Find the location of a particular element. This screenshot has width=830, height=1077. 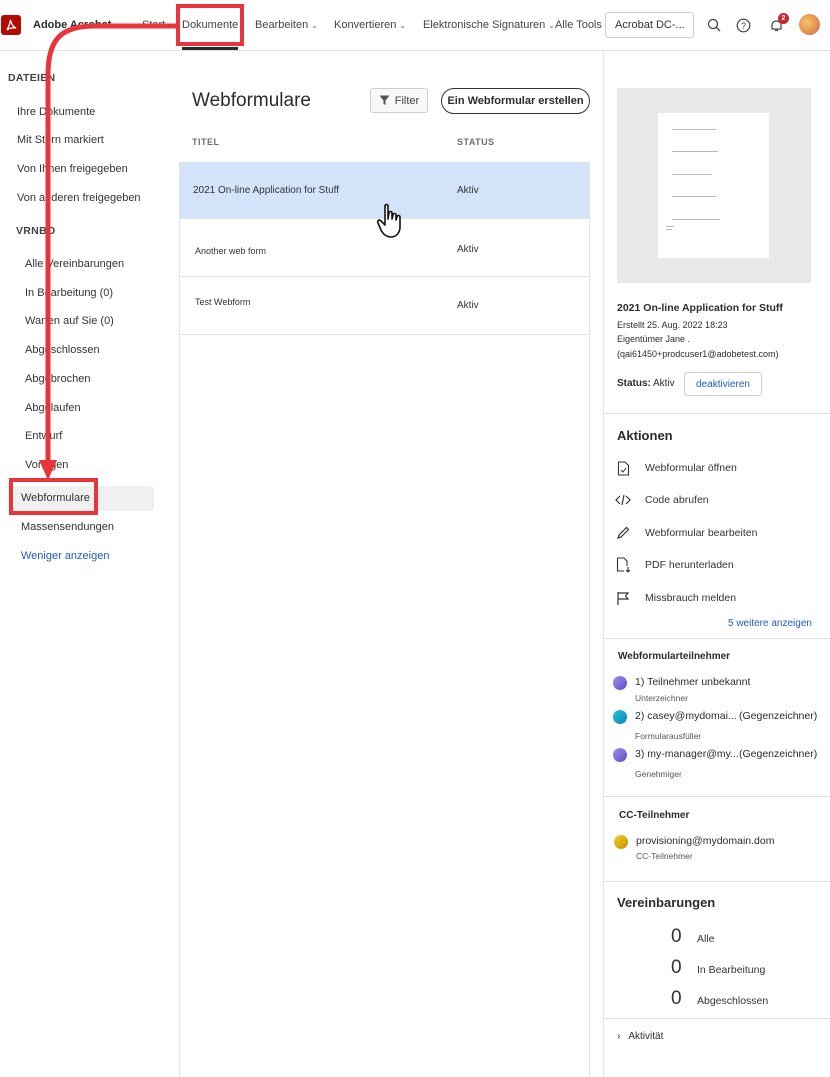

activity-toggle: › Aktivität is located at coordinates (640, 1036).